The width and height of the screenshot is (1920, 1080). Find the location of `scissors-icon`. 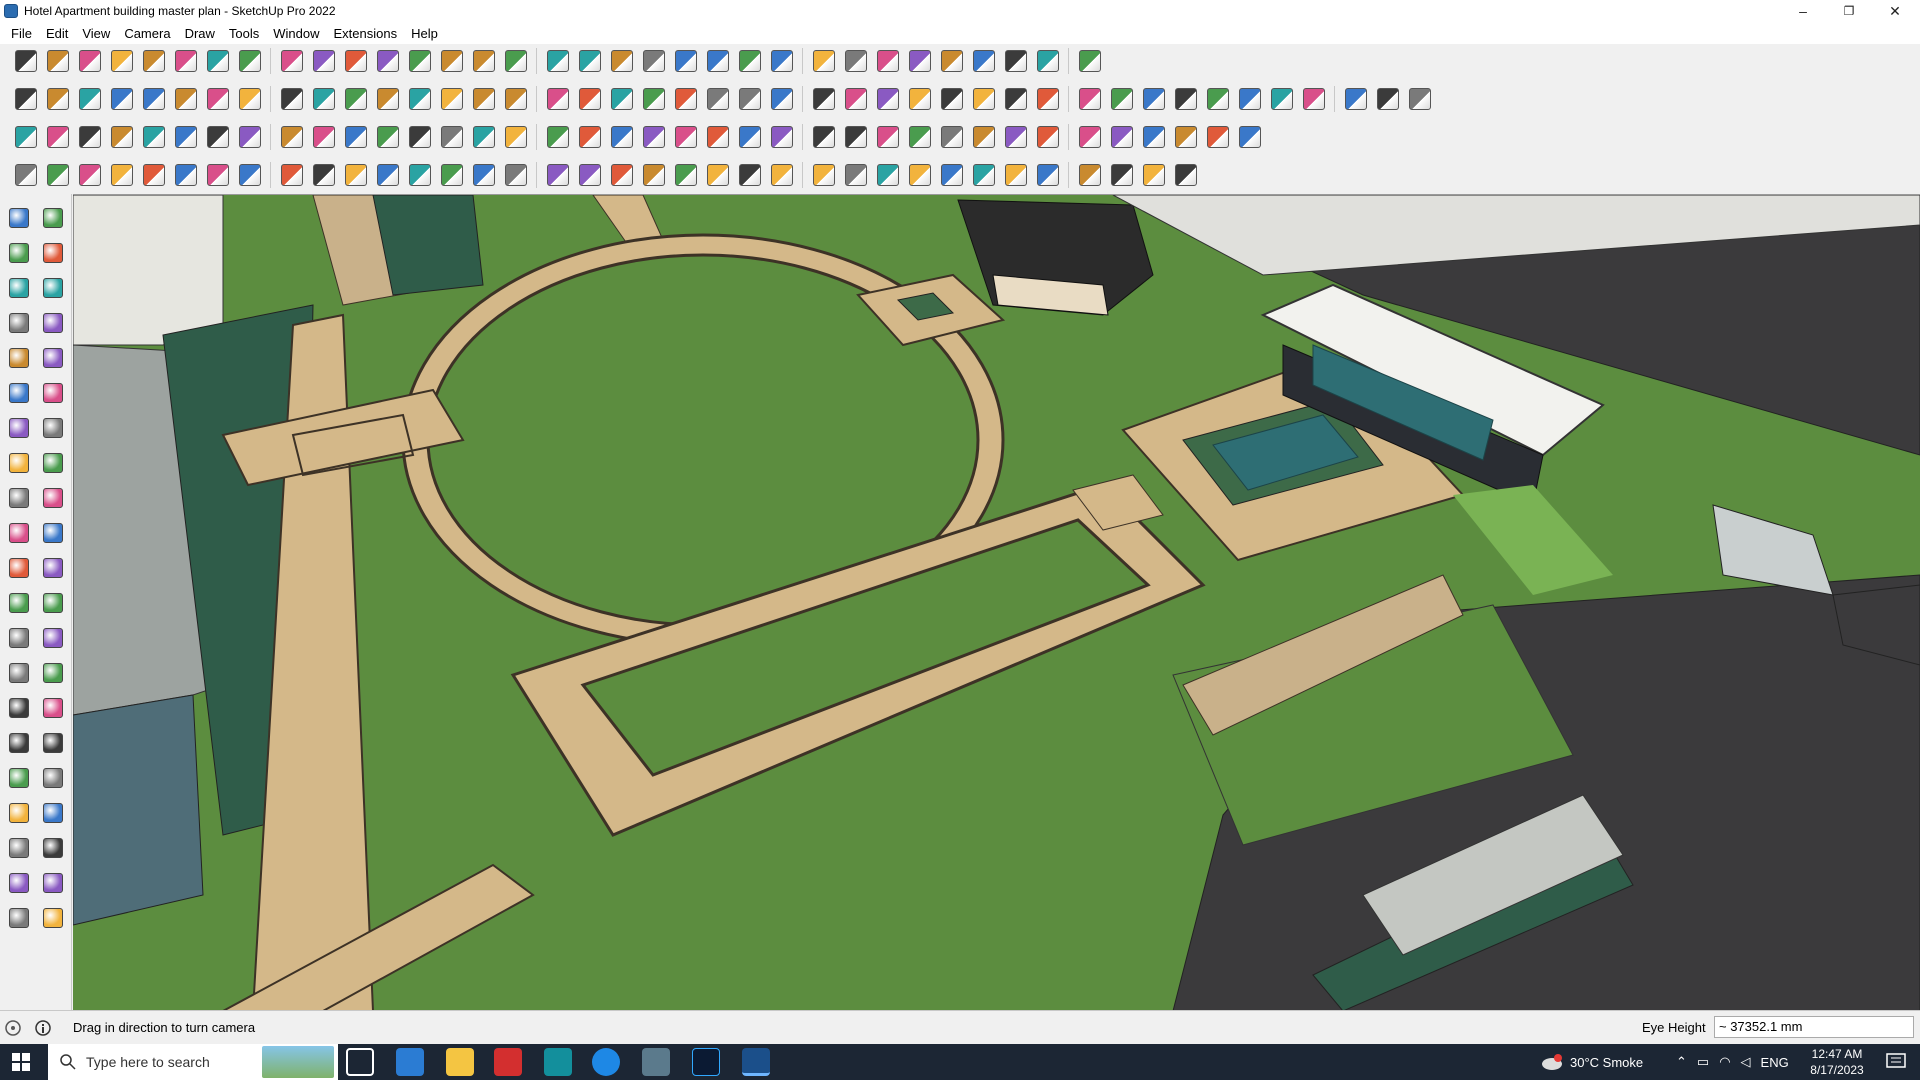

scissors-icon is located at coordinates (685, 137).